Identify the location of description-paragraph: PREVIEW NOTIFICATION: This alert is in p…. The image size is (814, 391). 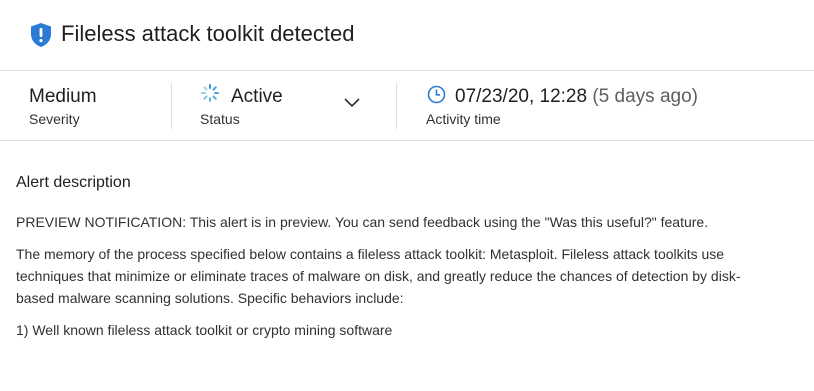
(362, 222).